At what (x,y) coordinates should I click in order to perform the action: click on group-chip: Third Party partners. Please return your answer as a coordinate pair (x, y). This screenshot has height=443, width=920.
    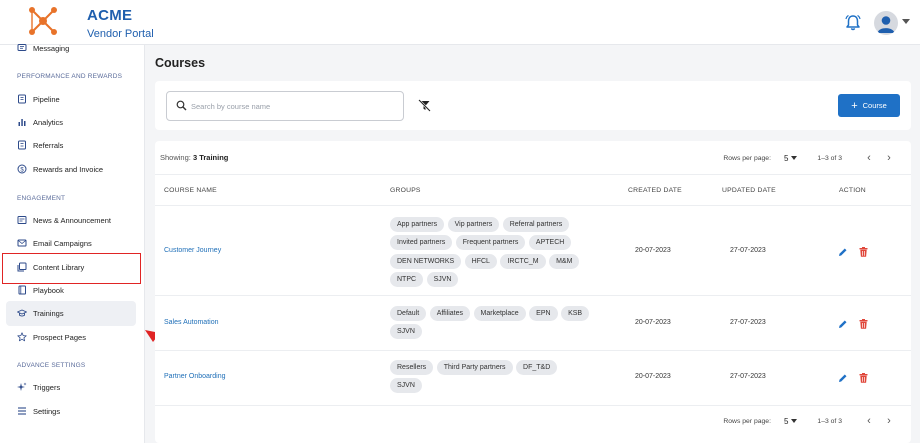
    Looking at the image, I should click on (474, 367).